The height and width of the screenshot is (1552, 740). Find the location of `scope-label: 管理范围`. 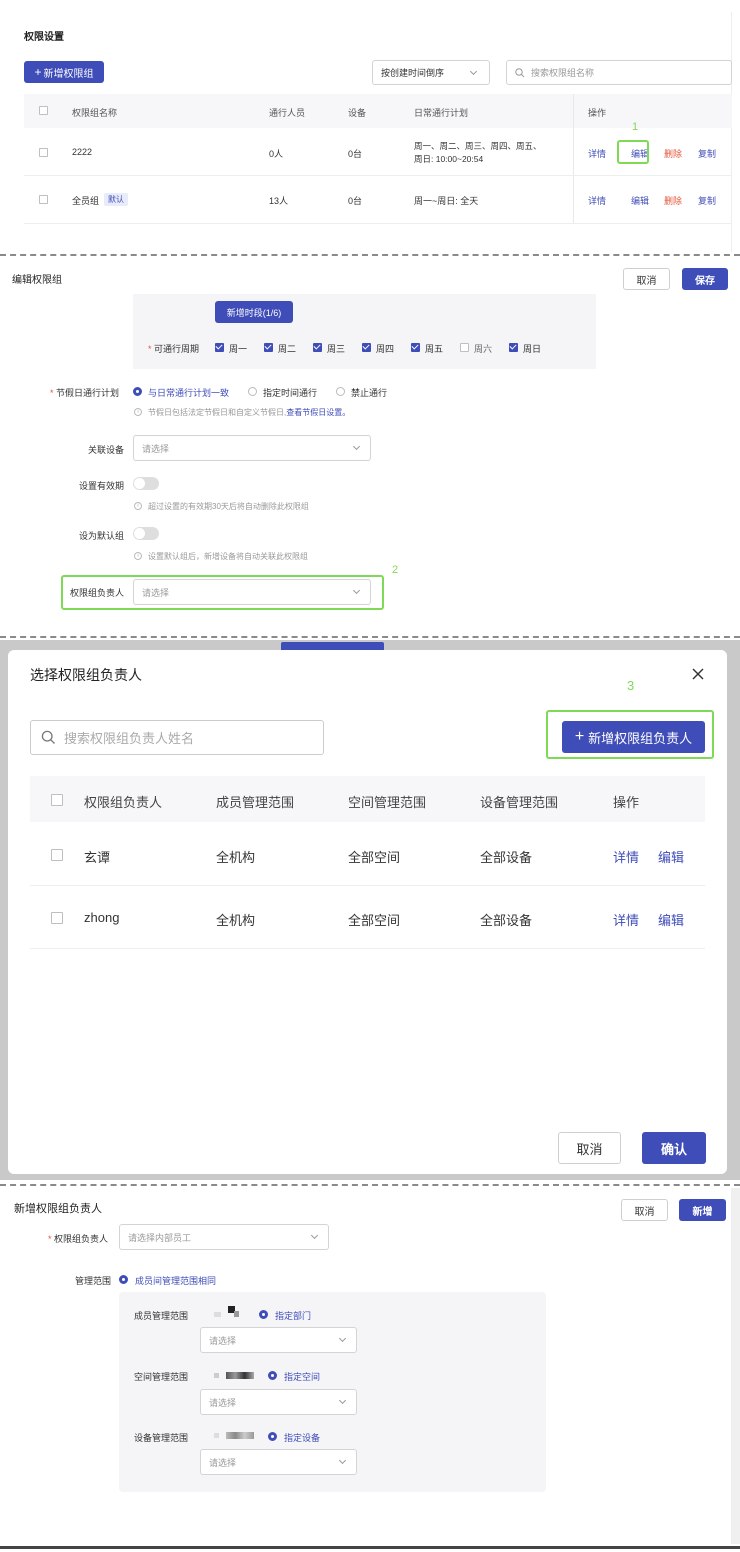

scope-label: 管理范围 is located at coordinates (93, 1281).